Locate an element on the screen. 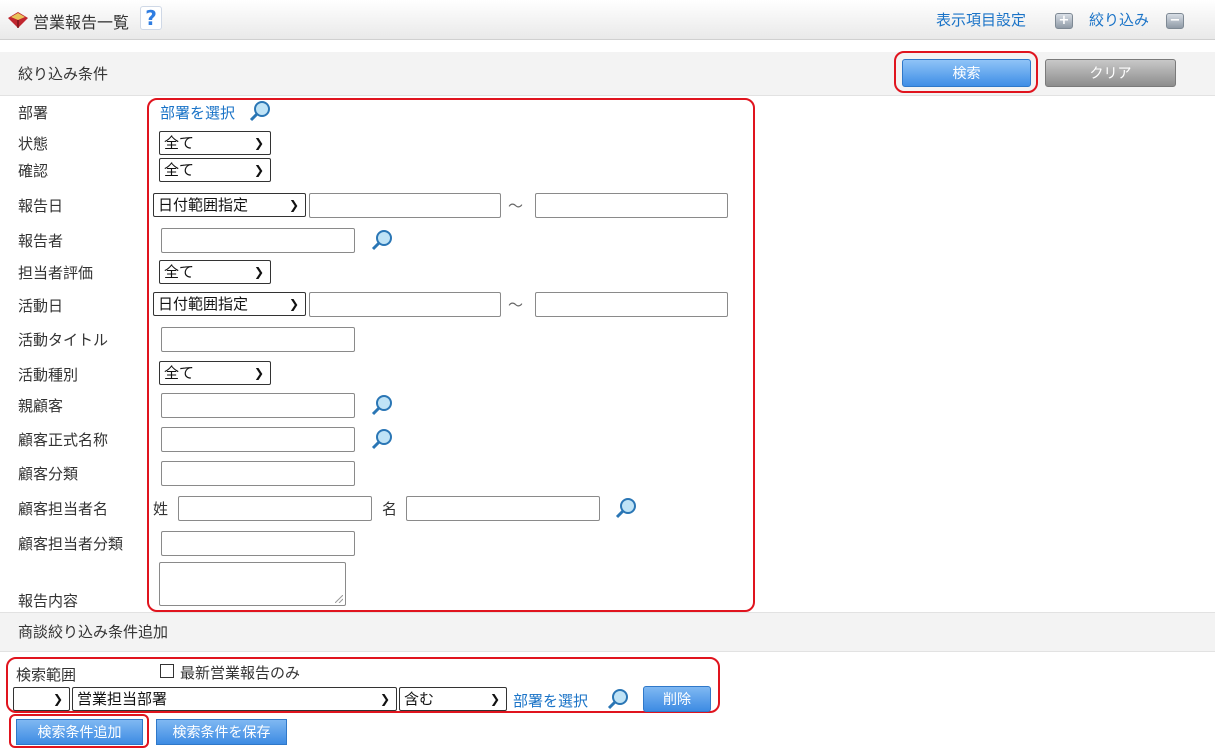 Image resolution: width=1215 pixels, height=748 pixels. activity-date-from-input is located at coordinates (405, 304).